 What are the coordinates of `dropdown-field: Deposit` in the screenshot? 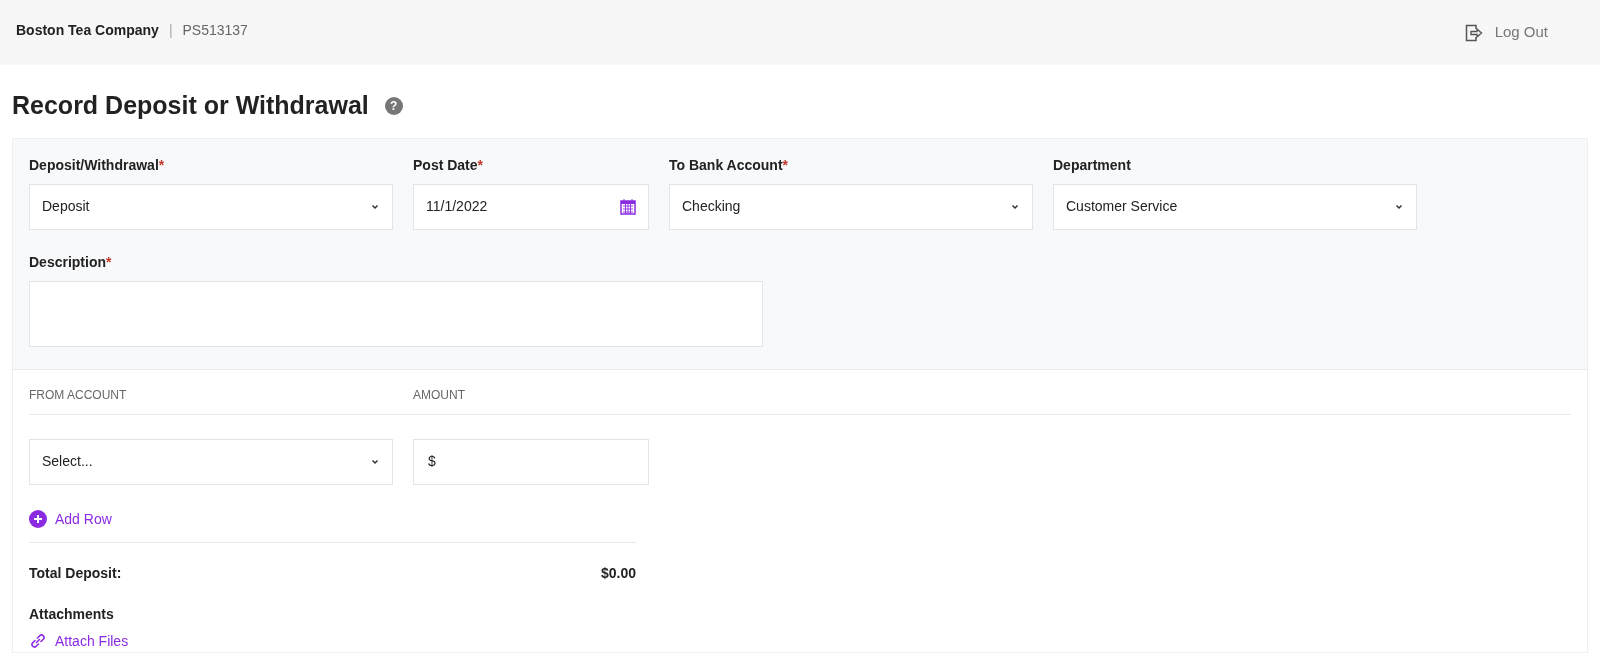 It's located at (211, 206).